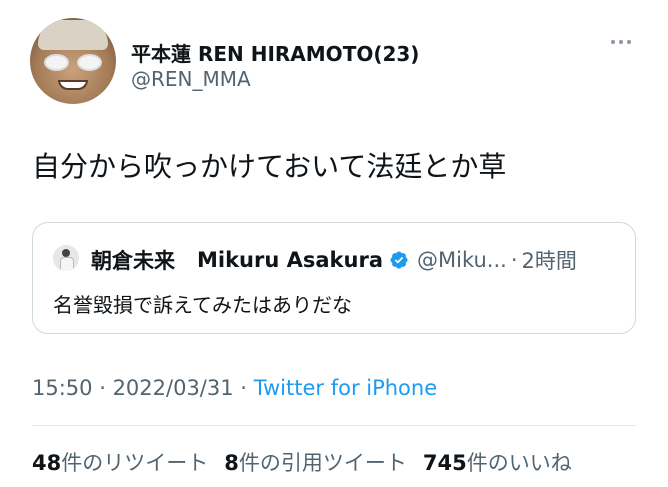 The image size is (668, 487). Describe the element at coordinates (624, 42) in the screenshot. I see `more-horizontal-icon` at that location.